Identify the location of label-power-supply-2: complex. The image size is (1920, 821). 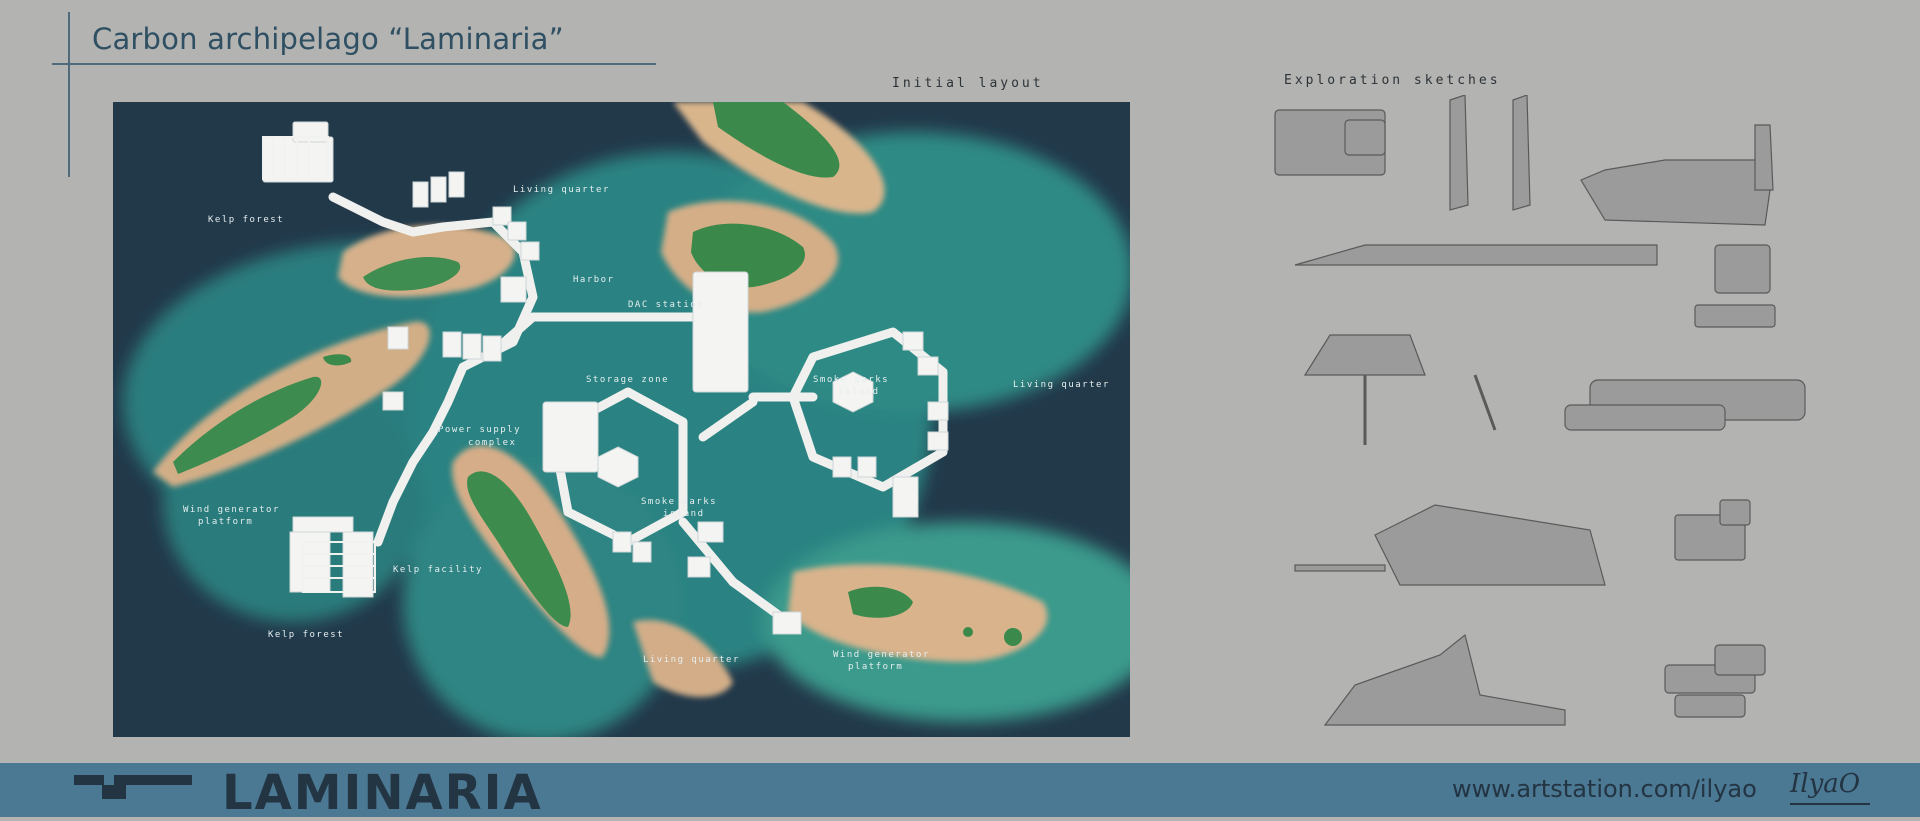
(492, 443).